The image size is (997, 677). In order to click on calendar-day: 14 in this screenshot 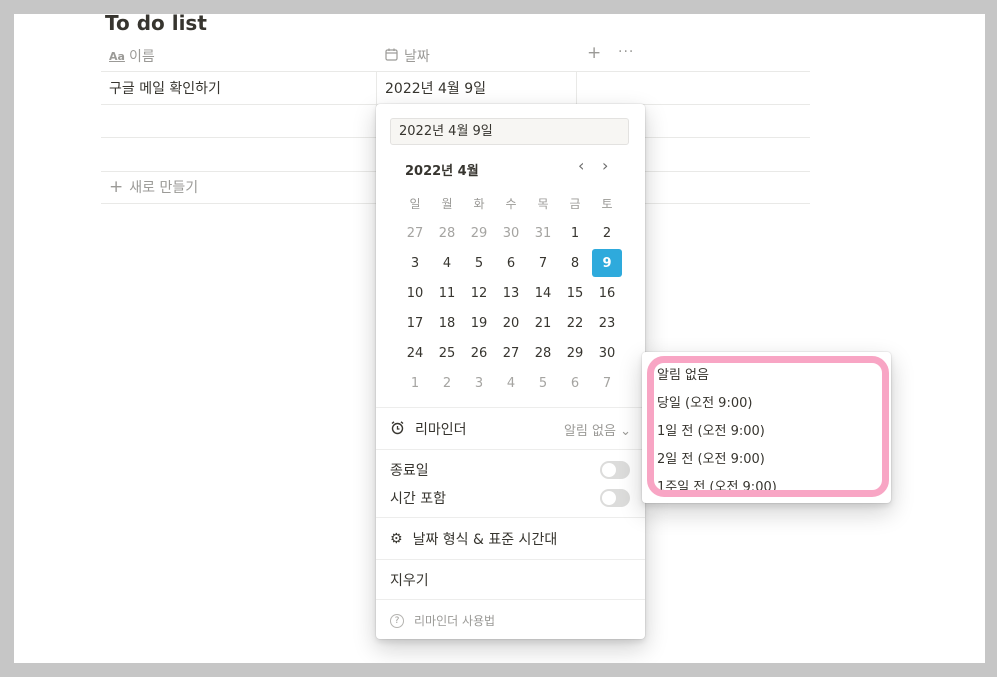, I will do `click(543, 293)`.